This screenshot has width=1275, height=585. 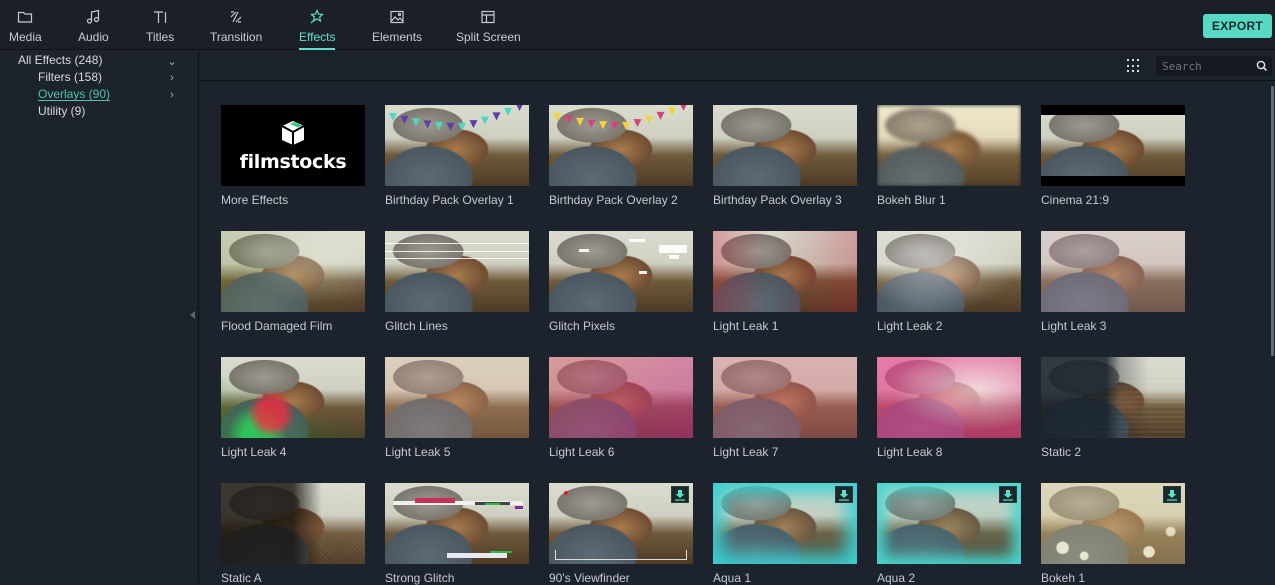 I want to click on tab-transition: Transition, so click(x=236, y=29).